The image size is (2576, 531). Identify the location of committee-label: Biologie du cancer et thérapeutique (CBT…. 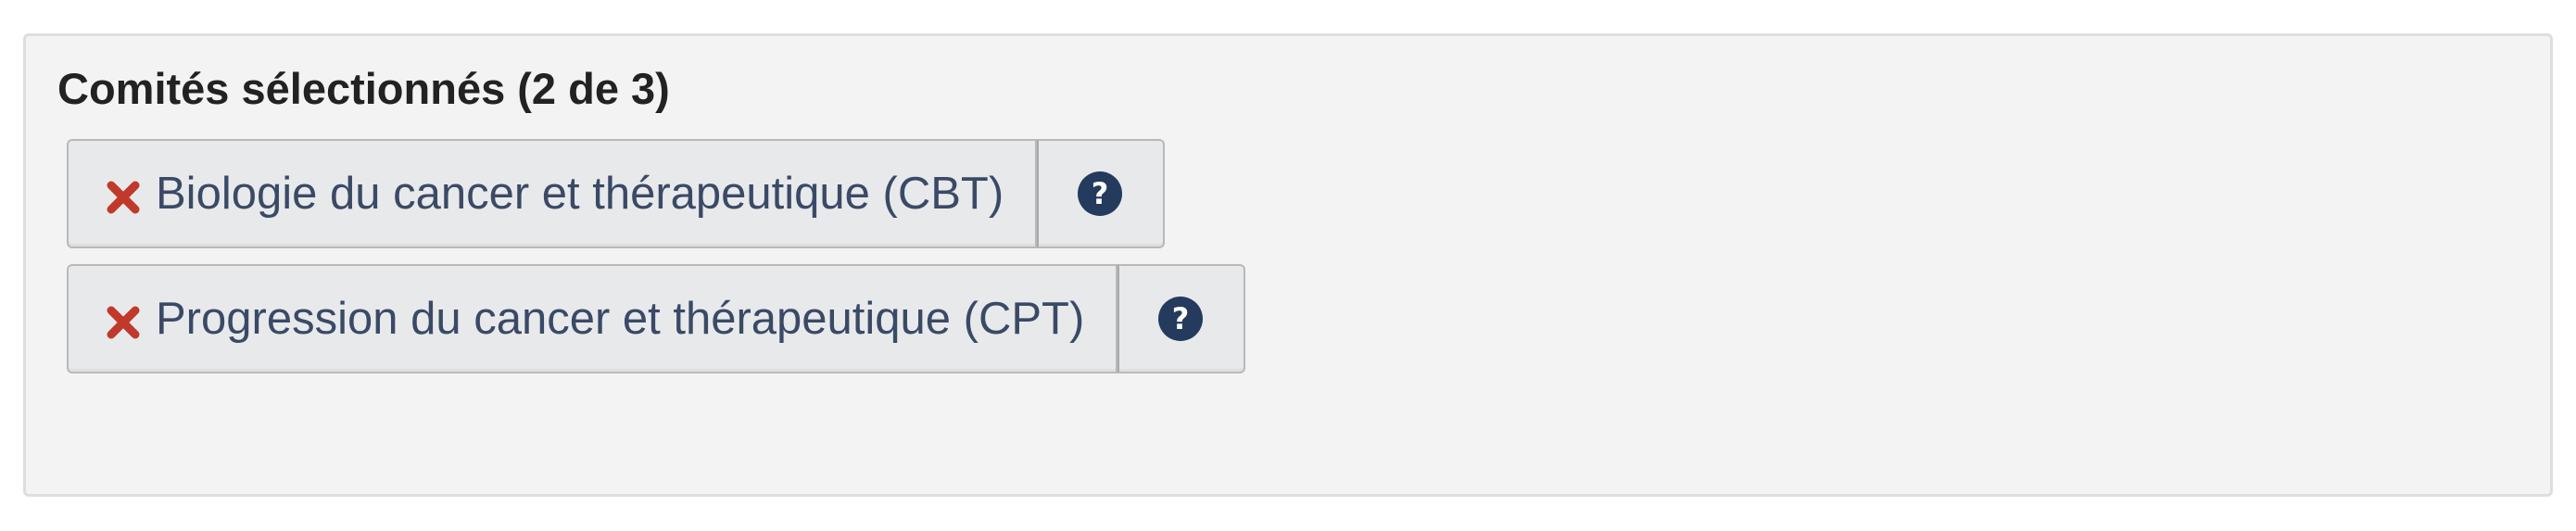
(580, 194).